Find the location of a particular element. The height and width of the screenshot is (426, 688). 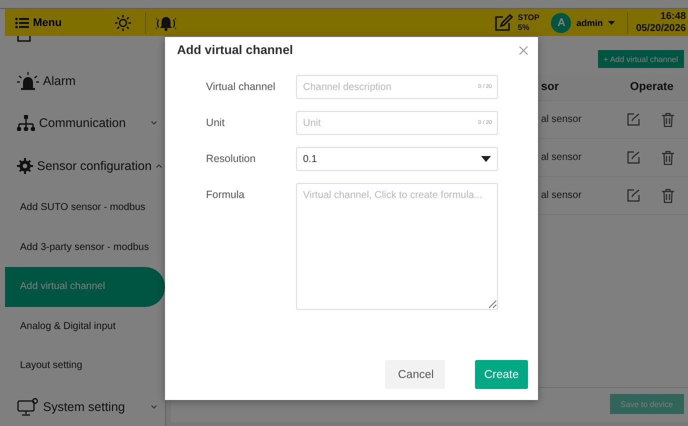

monitor-icon is located at coordinates (28, 407).